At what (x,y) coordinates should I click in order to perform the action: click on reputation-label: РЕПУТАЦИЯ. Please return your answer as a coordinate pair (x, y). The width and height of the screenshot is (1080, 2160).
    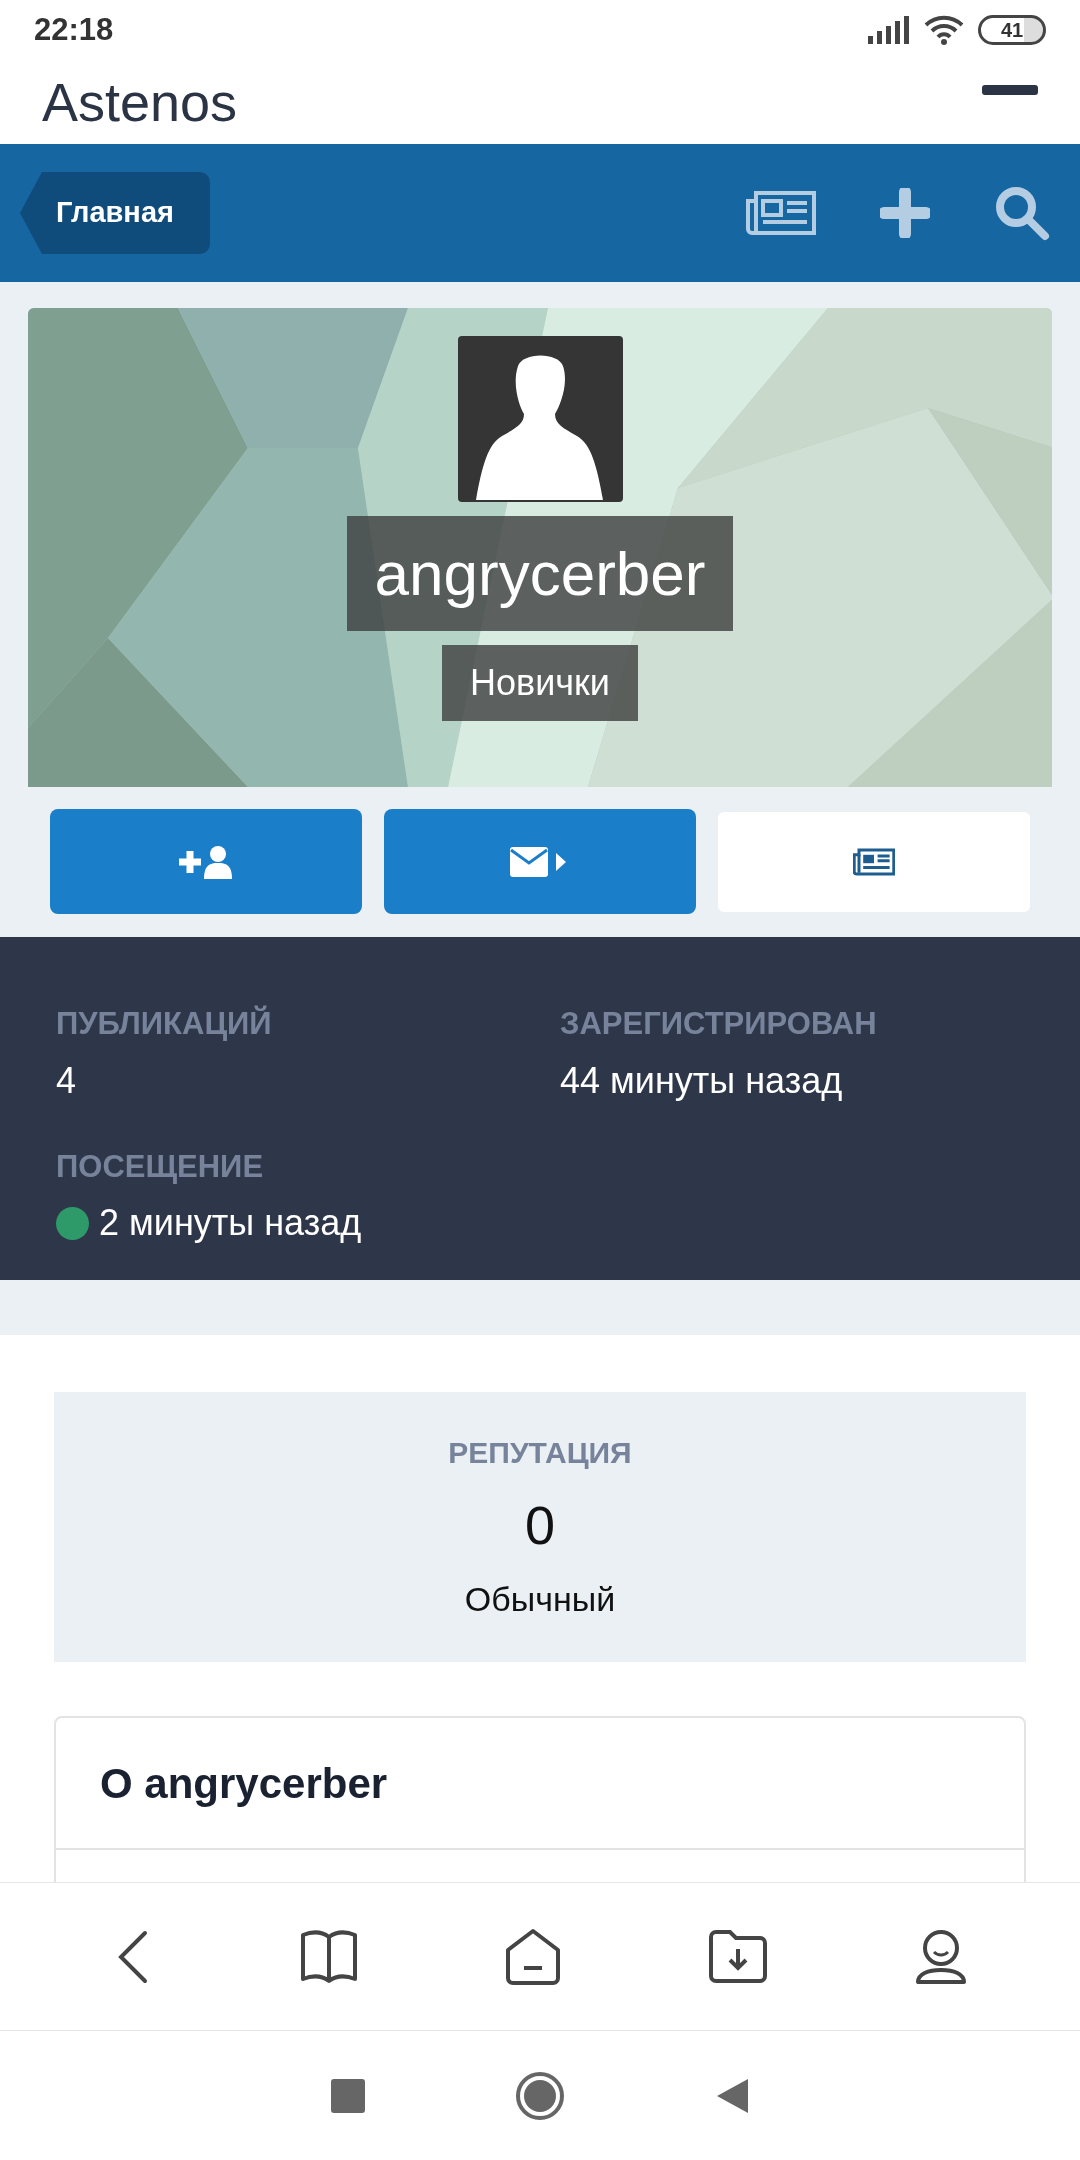
    Looking at the image, I should click on (540, 1453).